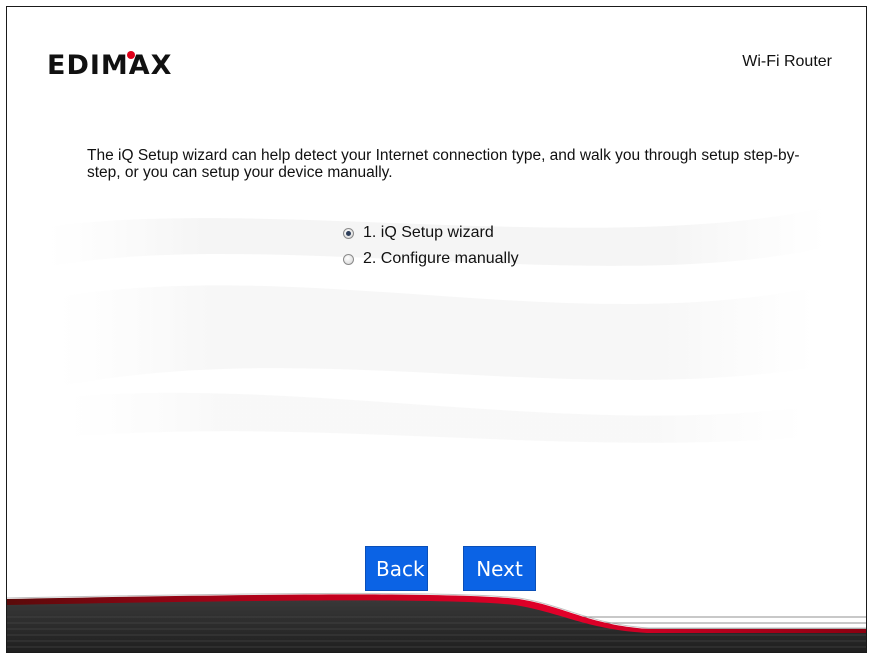 This screenshot has height=659, width=875. Describe the element at coordinates (441, 258) in the screenshot. I see `option-label: 2. Configure manually` at that location.